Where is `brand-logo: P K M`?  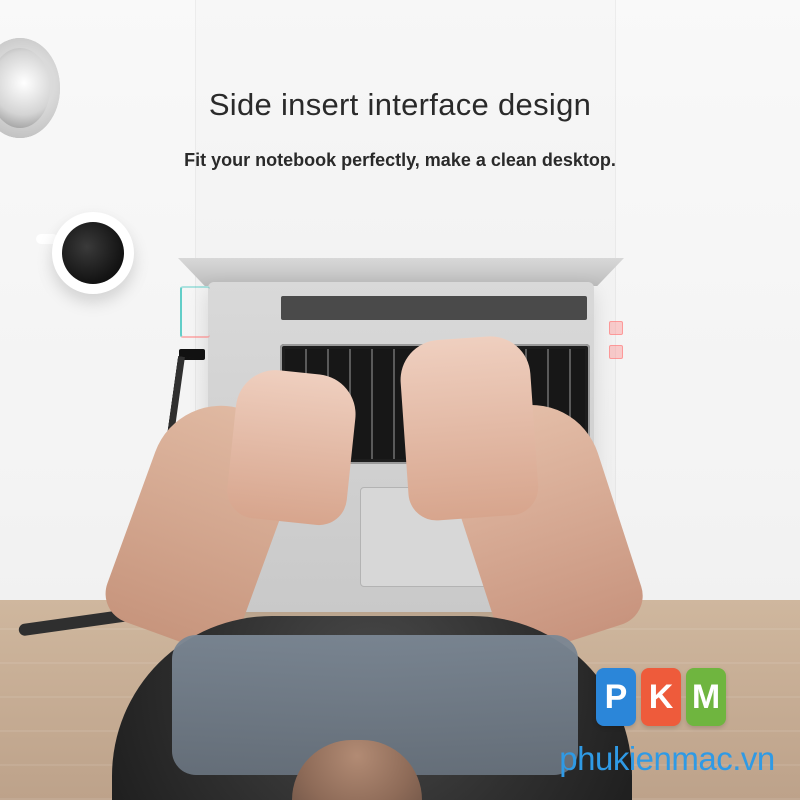 brand-logo: P K M is located at coordinates (662, 698).